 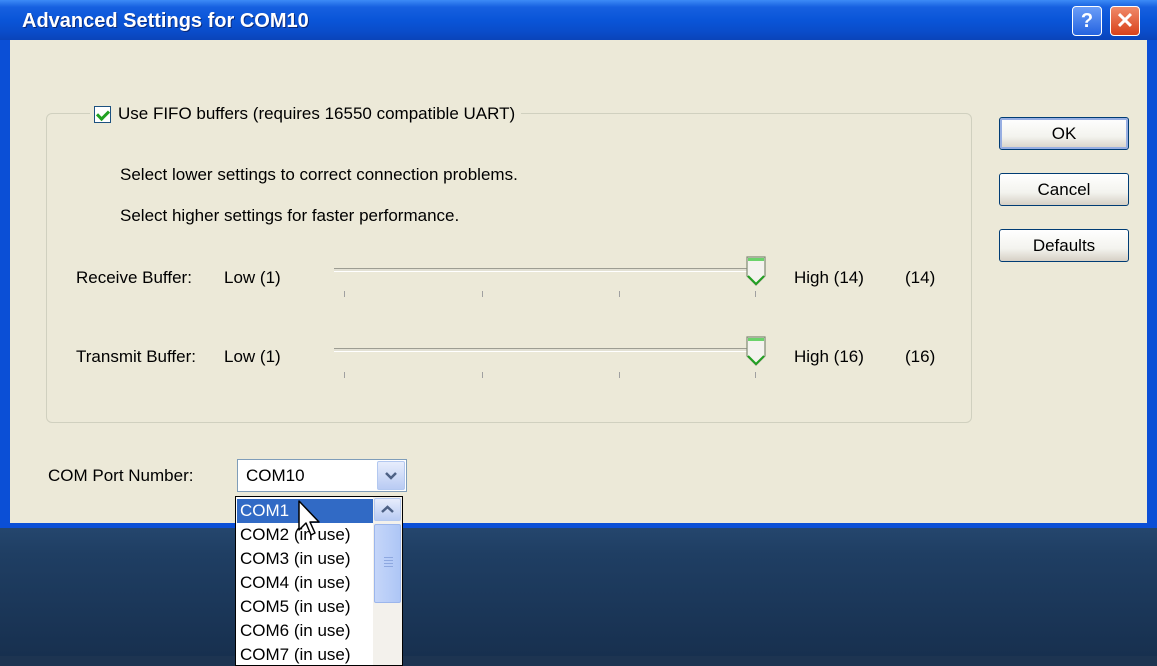 I want to click on chevron-down-icon, so click(x=391, y=476).